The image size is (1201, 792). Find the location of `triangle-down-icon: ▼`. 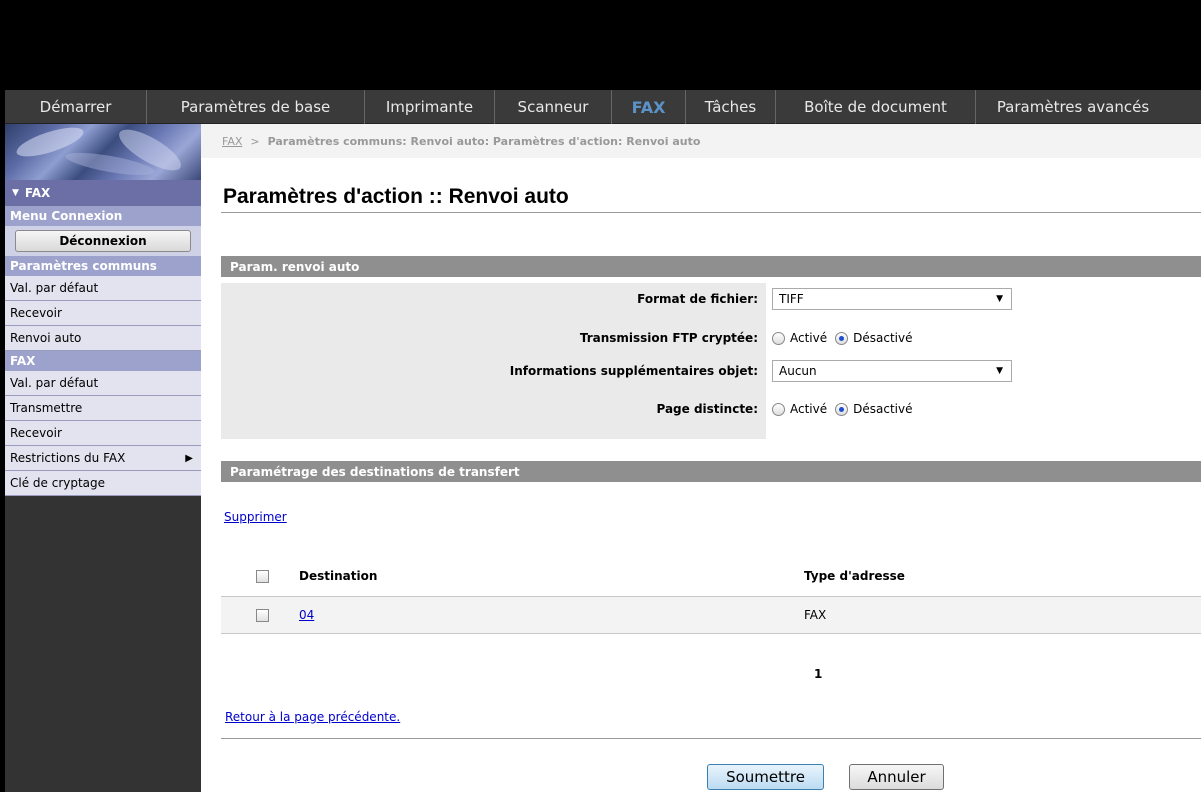

triangle-down-icon: ▼ is located at coordinates (15, 193).